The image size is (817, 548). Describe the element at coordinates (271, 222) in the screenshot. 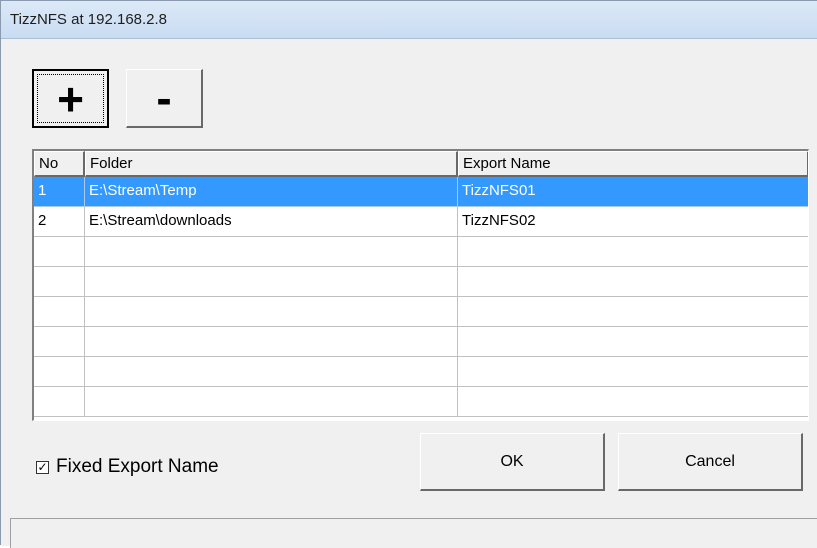

I see `cell-folder: E:\Stream\downloads` at that location.